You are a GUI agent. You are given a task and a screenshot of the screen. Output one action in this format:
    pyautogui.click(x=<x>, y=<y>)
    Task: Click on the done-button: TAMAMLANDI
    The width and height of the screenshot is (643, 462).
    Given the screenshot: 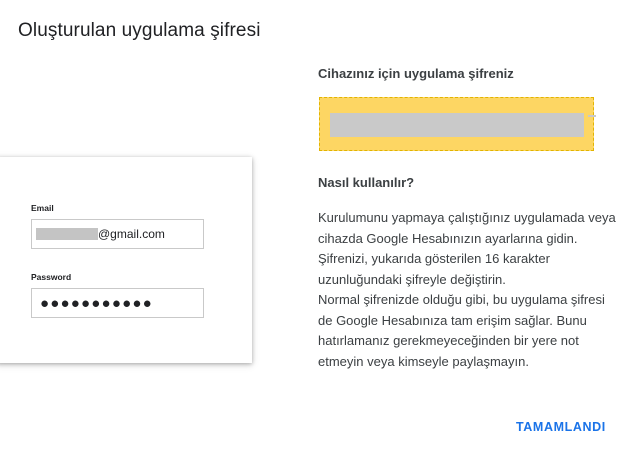 What is the action you would take?
    pyautogui.click(x=561, y=427)
    